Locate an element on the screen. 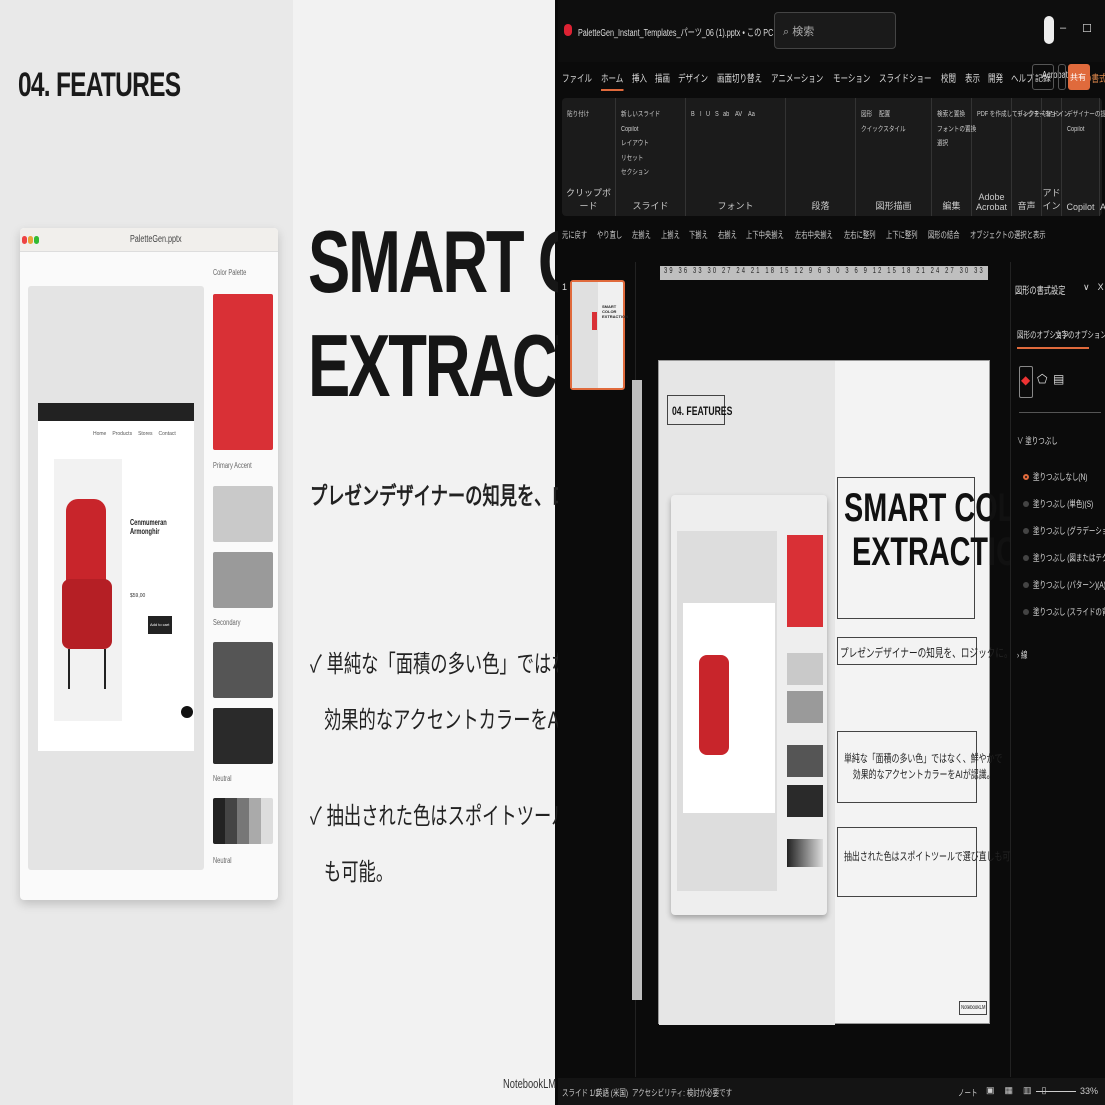  tab-9: 校閲 is located at coordinates (948, 80).